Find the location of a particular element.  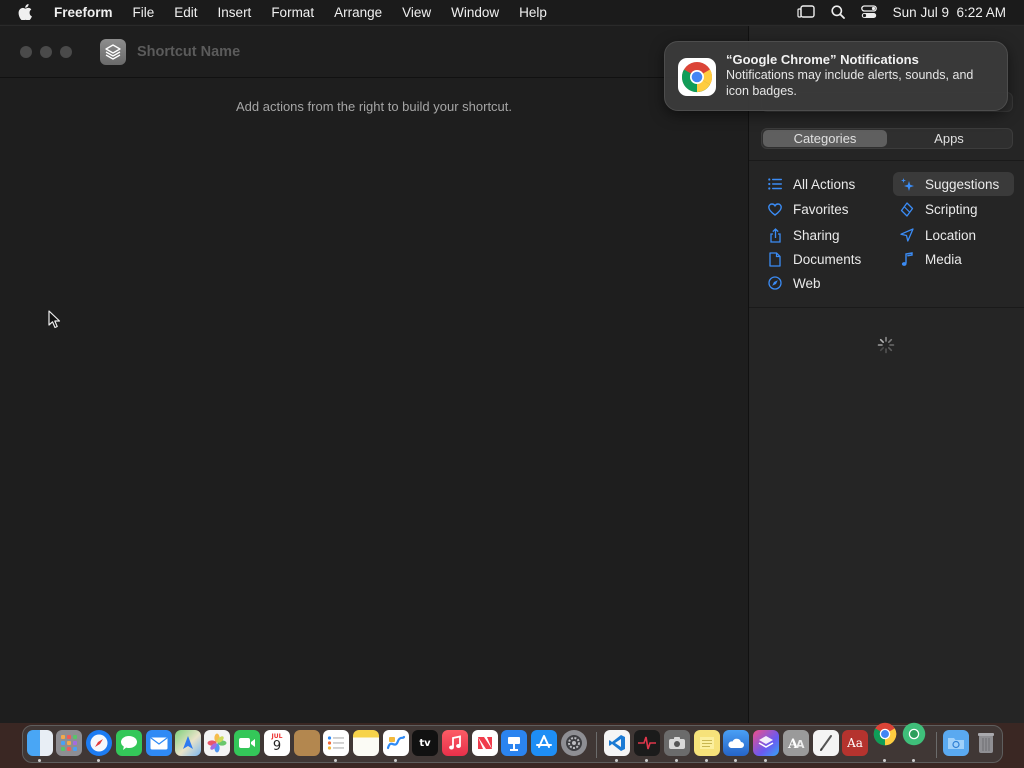

category-web: Web is located at coordinates (821, 283).